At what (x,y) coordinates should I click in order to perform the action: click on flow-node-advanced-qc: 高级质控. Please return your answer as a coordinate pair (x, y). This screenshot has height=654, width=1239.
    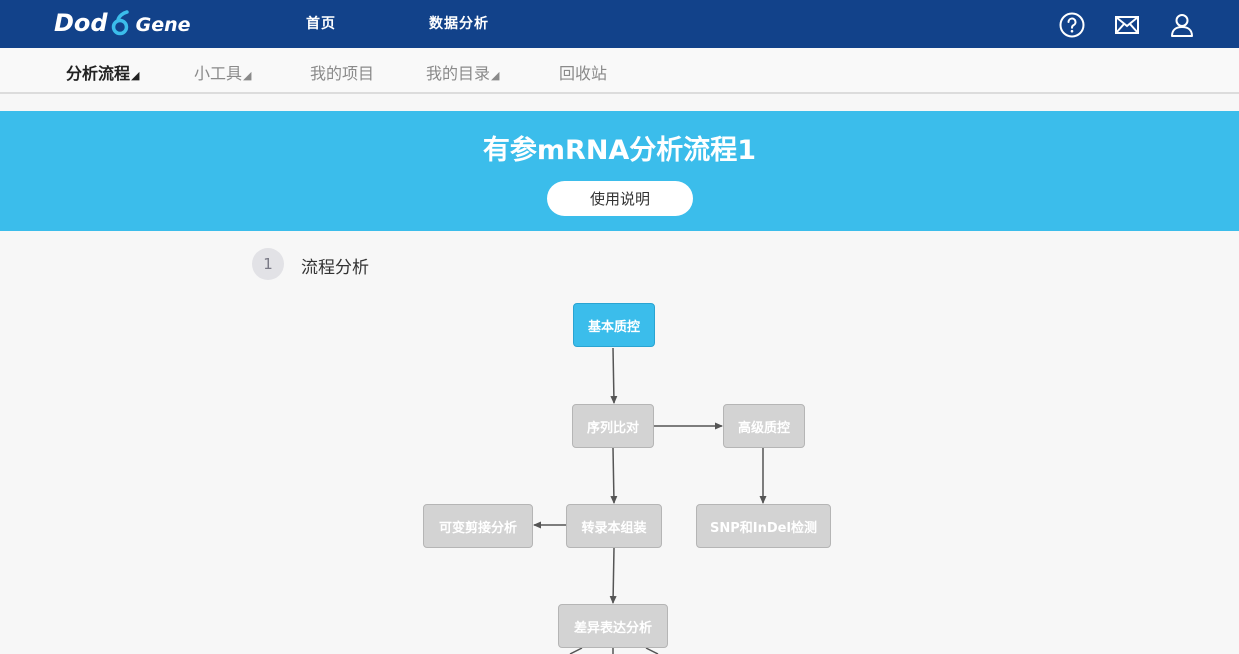
    Looking at the image, I should click on (764, 426).